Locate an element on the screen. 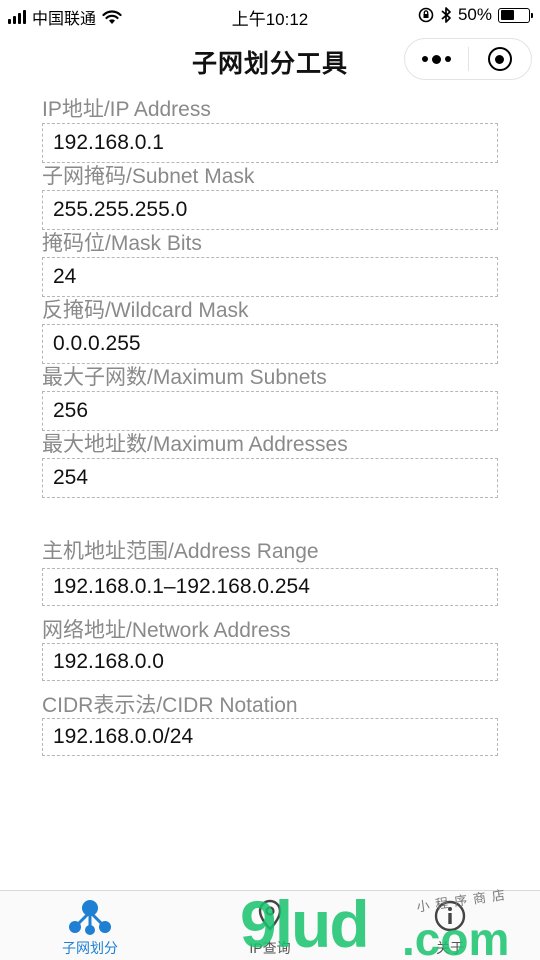 The height and width of the screenshot is (960, 540). subnet-mask-input: 255.255.255.0 is located at coordinates (270, 210).